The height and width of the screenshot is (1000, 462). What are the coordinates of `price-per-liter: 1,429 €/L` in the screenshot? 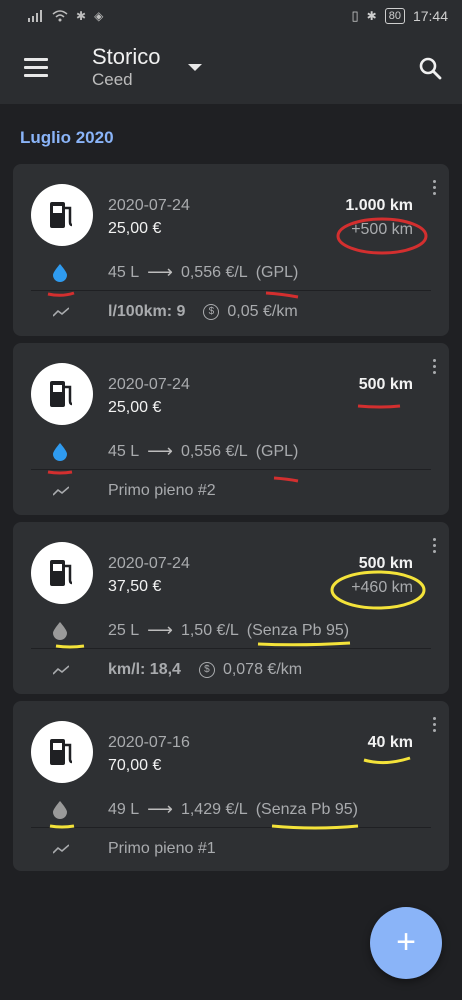 It's located at (214, 809).